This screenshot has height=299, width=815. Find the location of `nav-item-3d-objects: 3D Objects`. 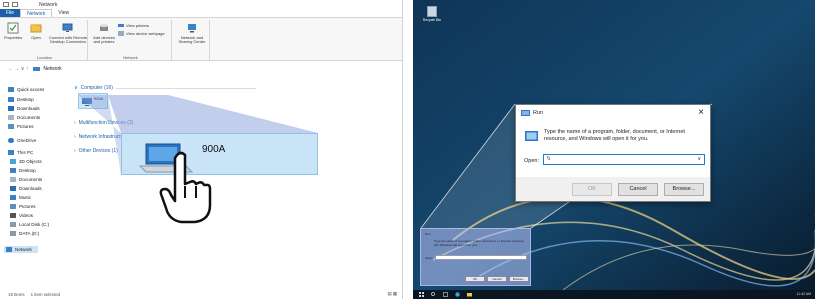

nav-item-3d-objects: 3D Objects is located at coordinates (26, 161).